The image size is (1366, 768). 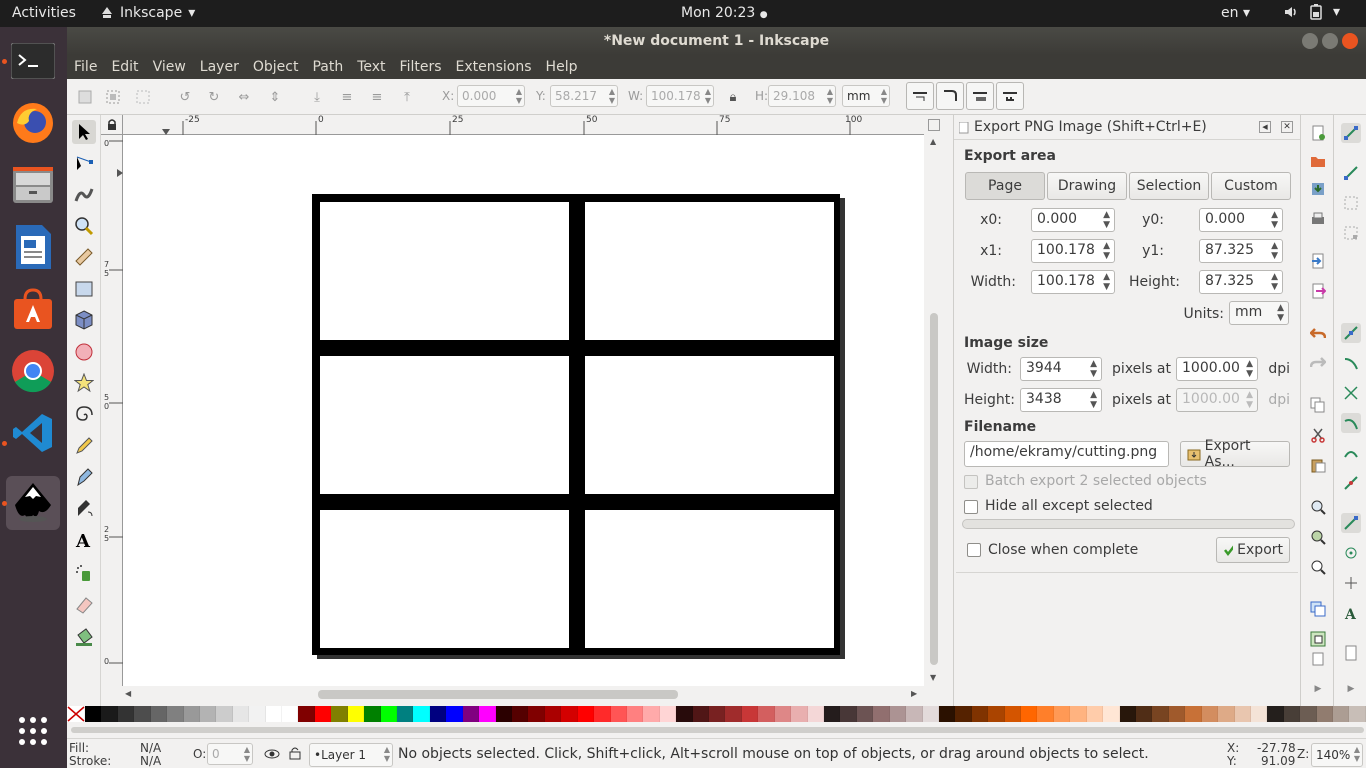 I want to click on lock-icon: 🔒︎, so click(x=733, y=97).